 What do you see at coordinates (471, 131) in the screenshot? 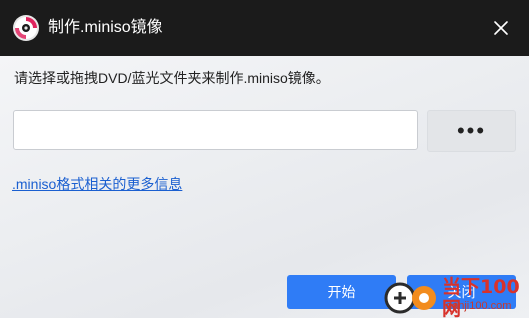
I see `browse-button: •••` at bounding box center [471, 131].